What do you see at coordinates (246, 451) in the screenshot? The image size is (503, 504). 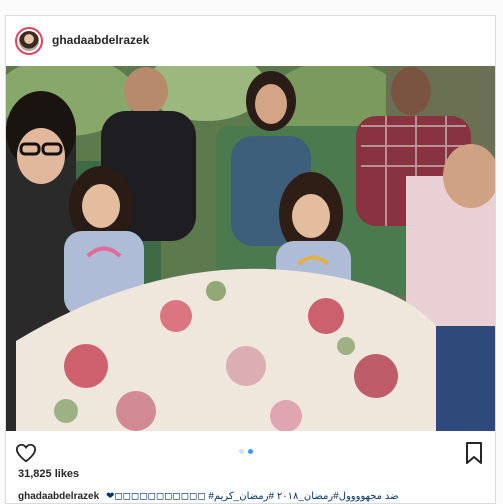 I see `carousel-indicator` at bounding box center [246, 451].